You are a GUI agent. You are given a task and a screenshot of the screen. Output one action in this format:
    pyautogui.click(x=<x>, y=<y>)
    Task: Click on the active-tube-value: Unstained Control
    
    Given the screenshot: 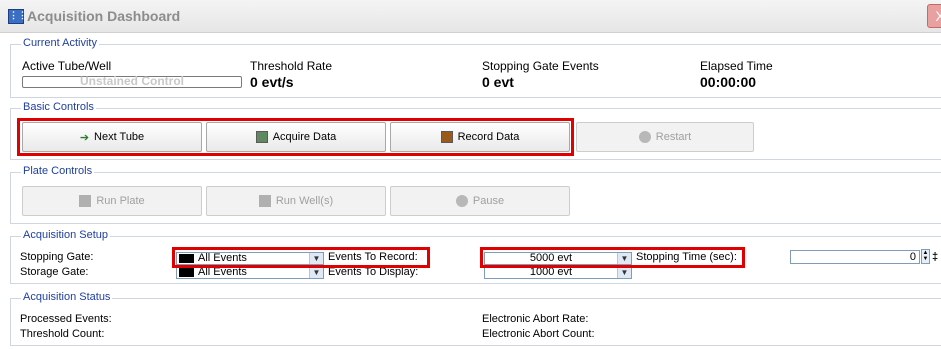 What is the action you would take?
    pyautogui.click(x=132, y=81)
    